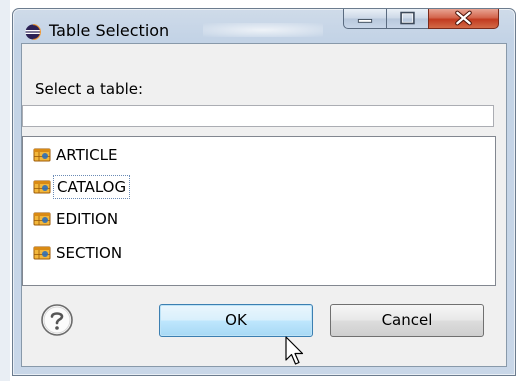 Image resolution: width=517 pixels, height=381 pixels. I want to click on minimize-icon, so click(365, 20).